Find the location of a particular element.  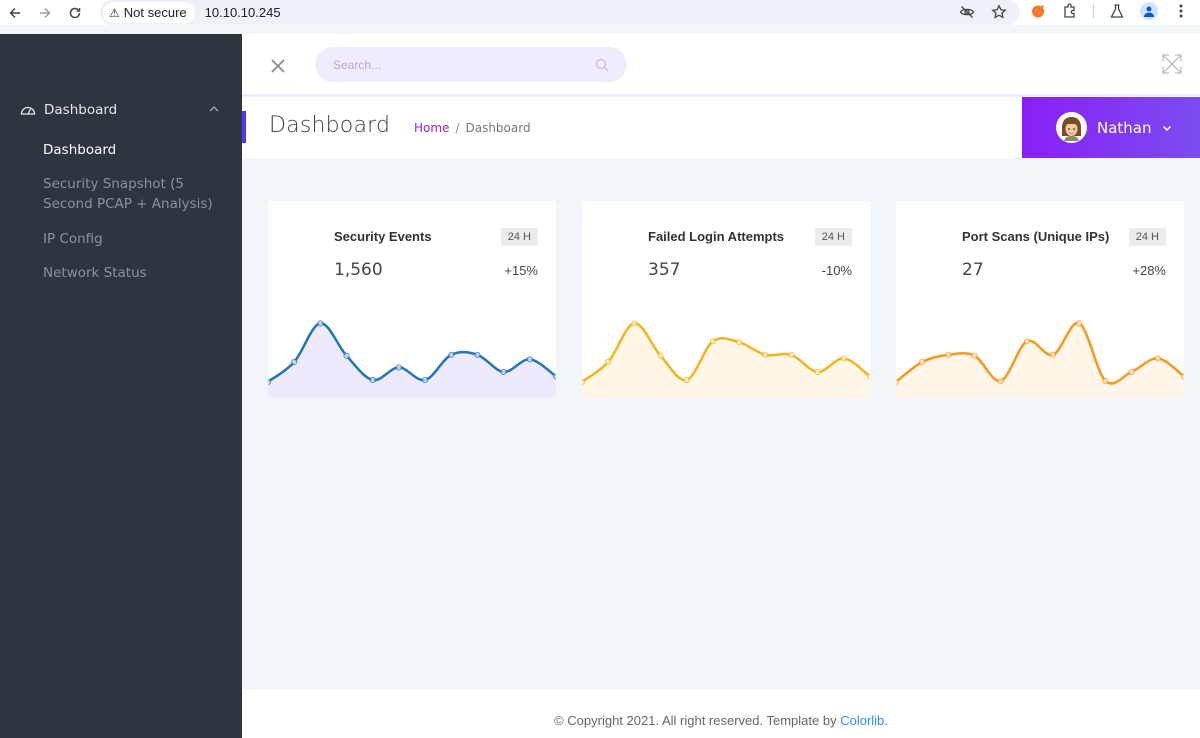

sidebar-item-ip-config: IP Config is located at coordinates (133, 239).